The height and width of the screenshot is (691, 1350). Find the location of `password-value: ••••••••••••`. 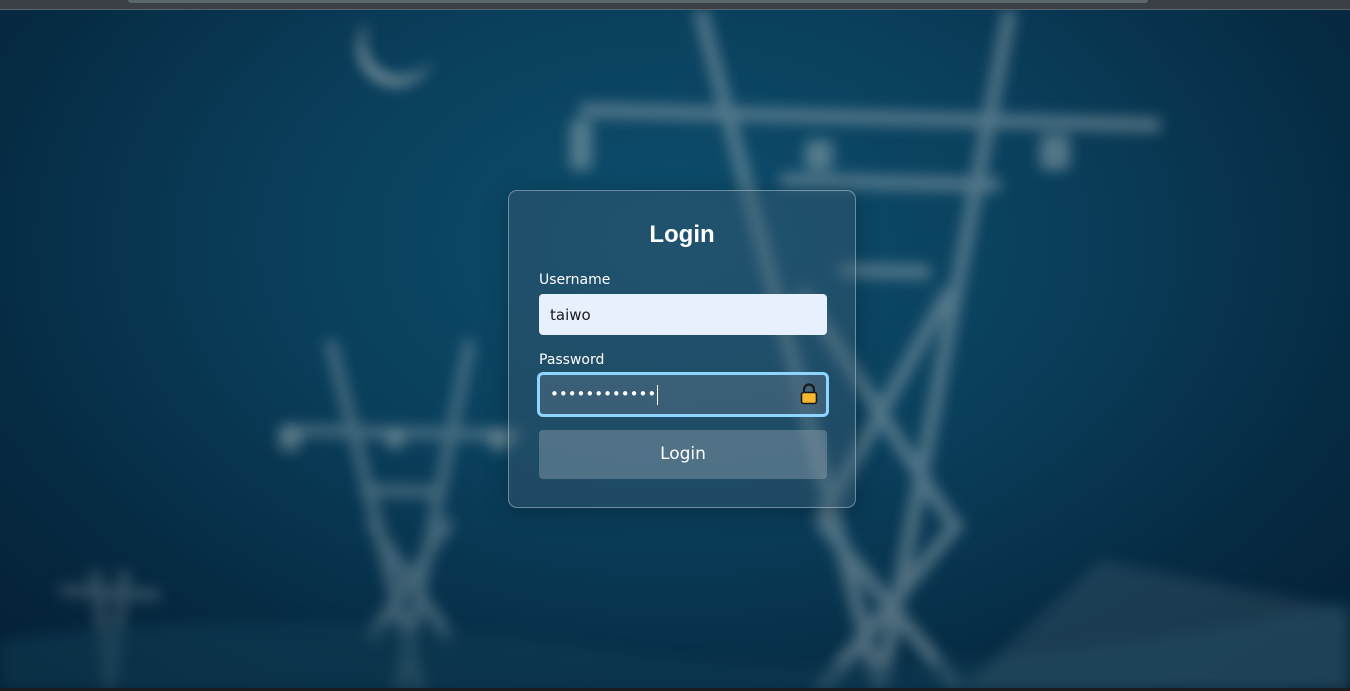

password-value: •••••••••••• is located at coordinates (603, 394).